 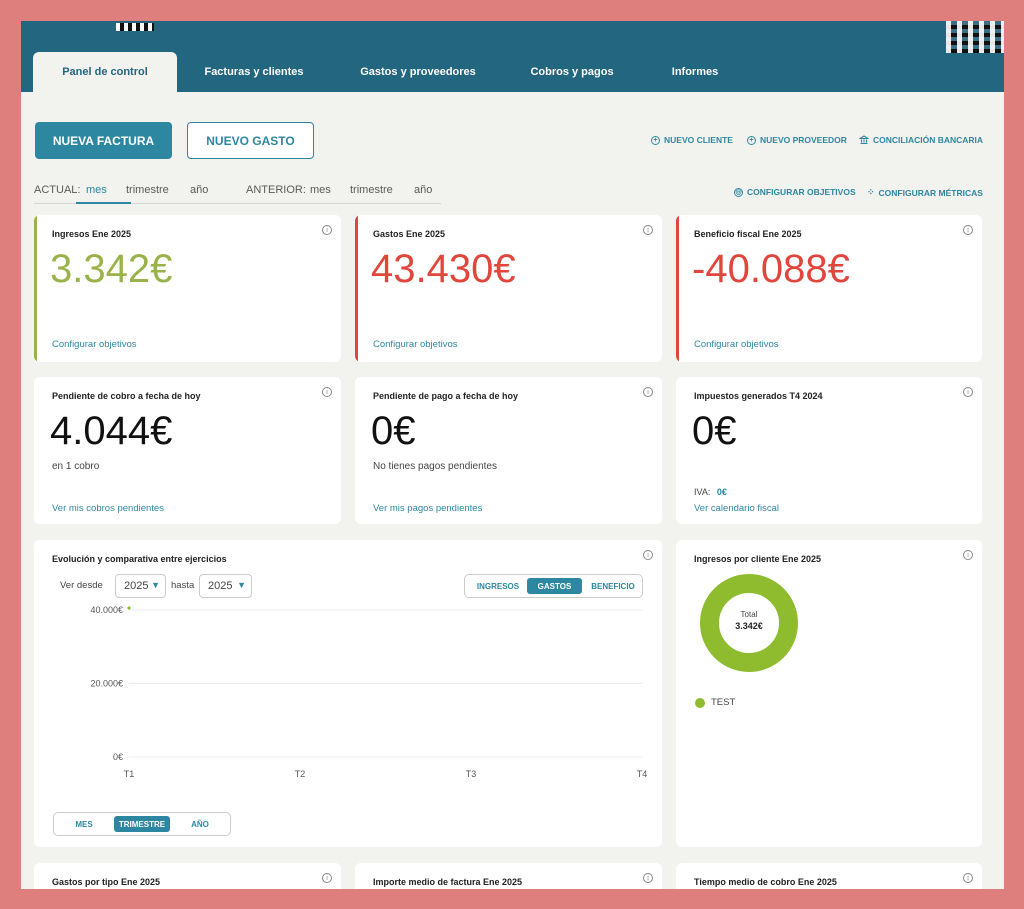 I want to click on from-label: Ver desde, so click(x=81, y=585).